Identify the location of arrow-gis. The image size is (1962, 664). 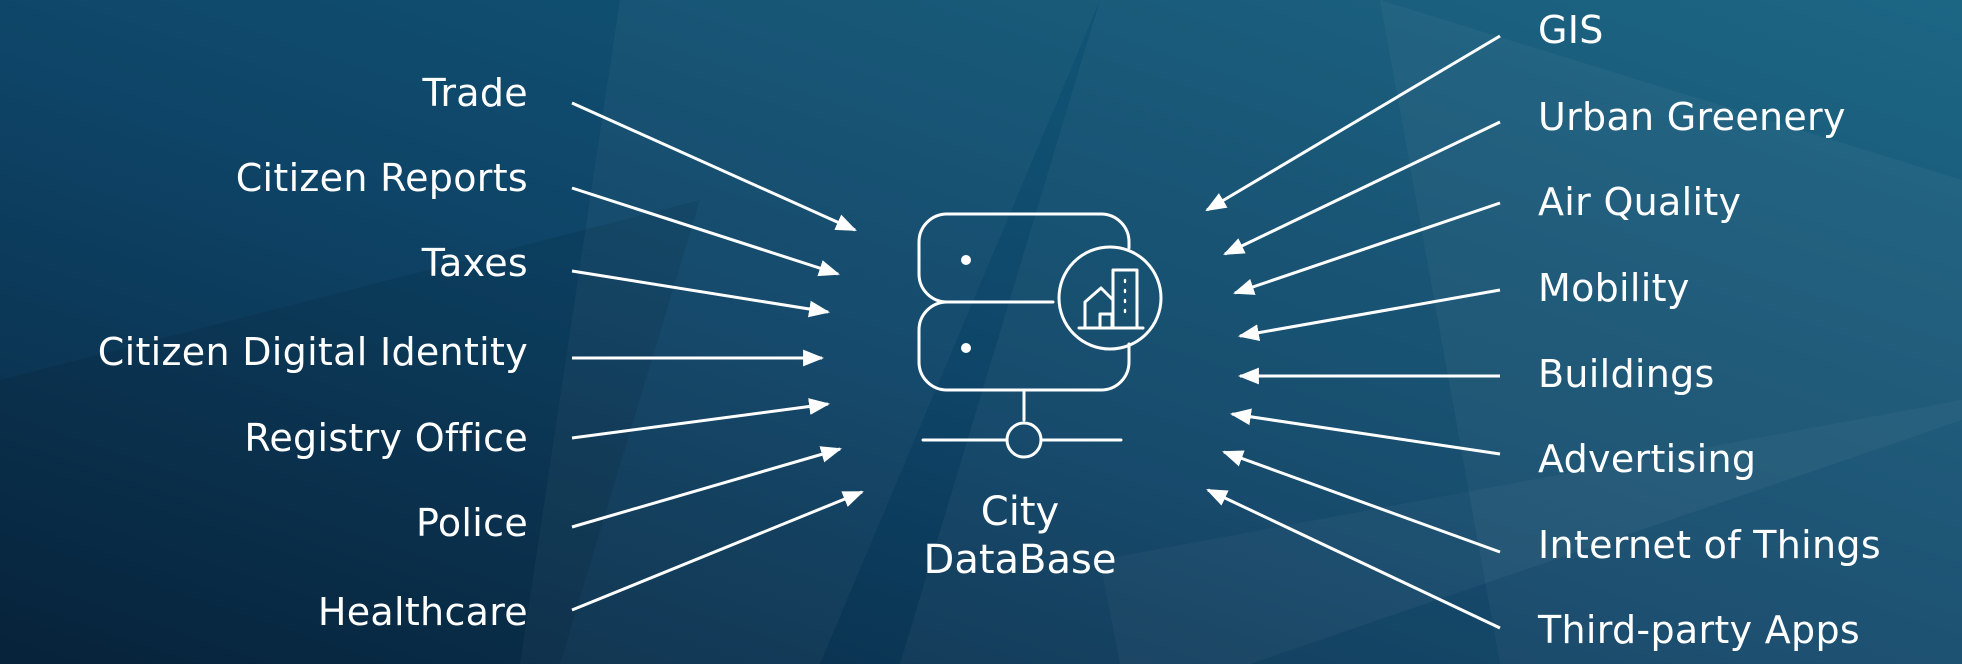
(1353, 123).